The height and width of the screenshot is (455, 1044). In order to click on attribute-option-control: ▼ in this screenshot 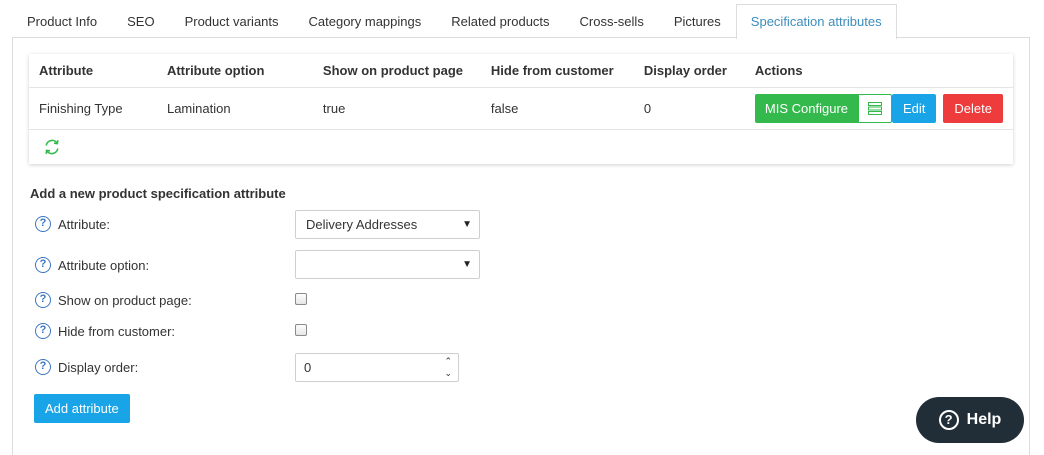, I will do `click(387, 264)`.